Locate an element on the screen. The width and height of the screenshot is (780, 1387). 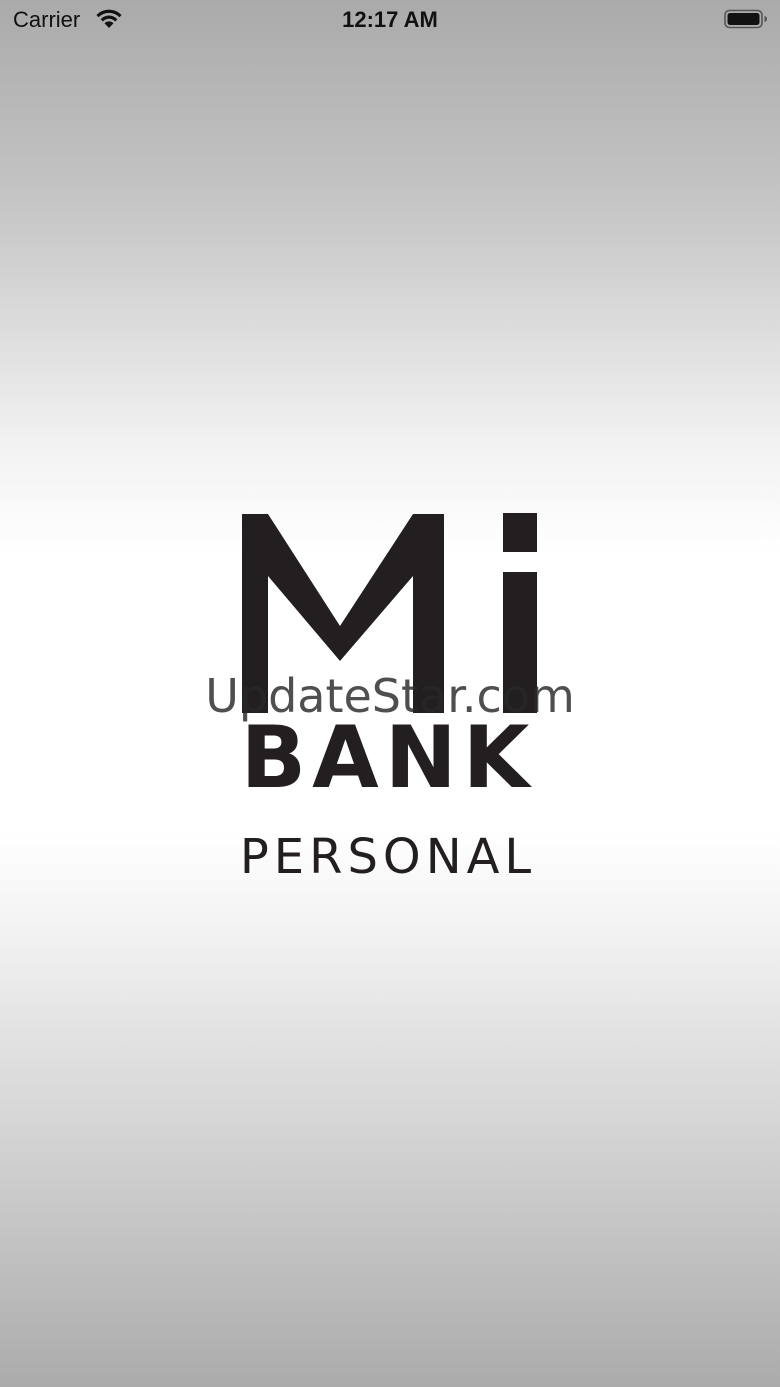
watermark-text: UpdateStar.com is located at coordinates (390, 696).